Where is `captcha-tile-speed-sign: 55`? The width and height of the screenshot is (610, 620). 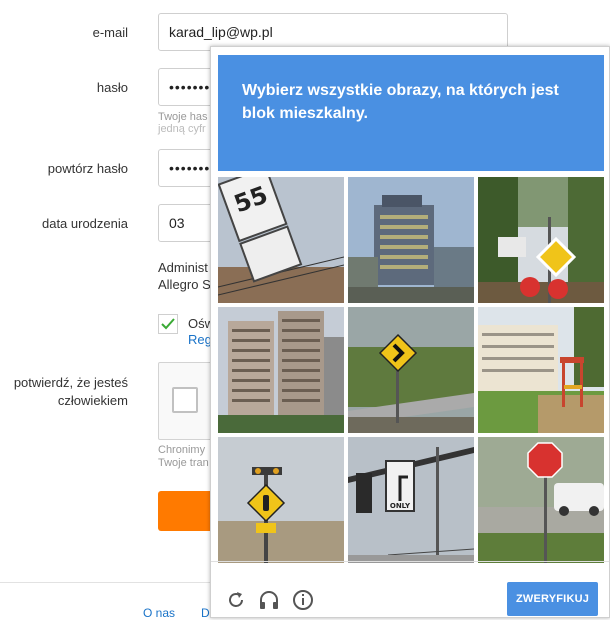
captcha-tile-speed-sign: 55 is located at coordinates (281, 240).